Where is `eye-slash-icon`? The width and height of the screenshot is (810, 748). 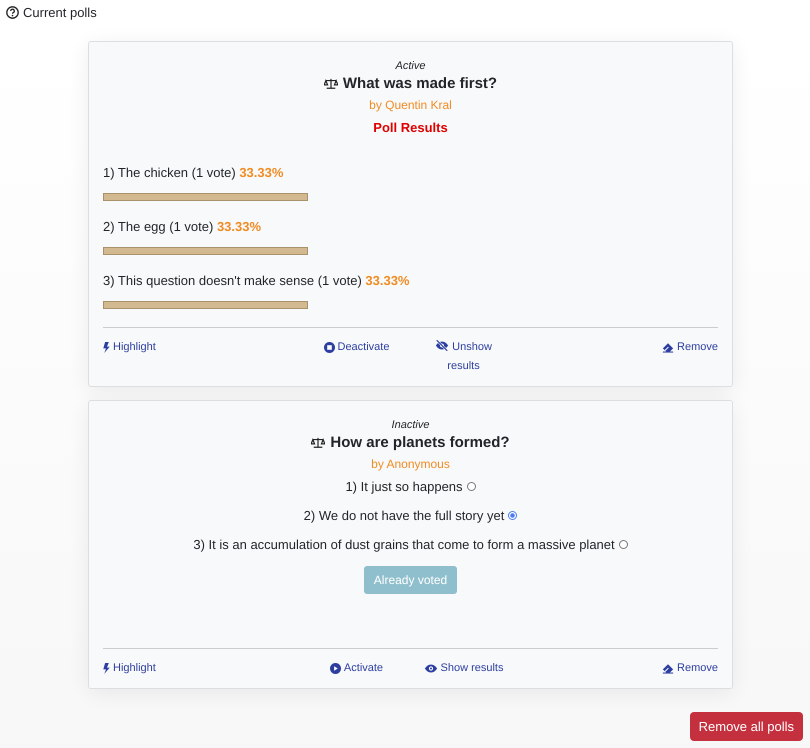
eye-slash-icon is located at coordinates (442, 345).